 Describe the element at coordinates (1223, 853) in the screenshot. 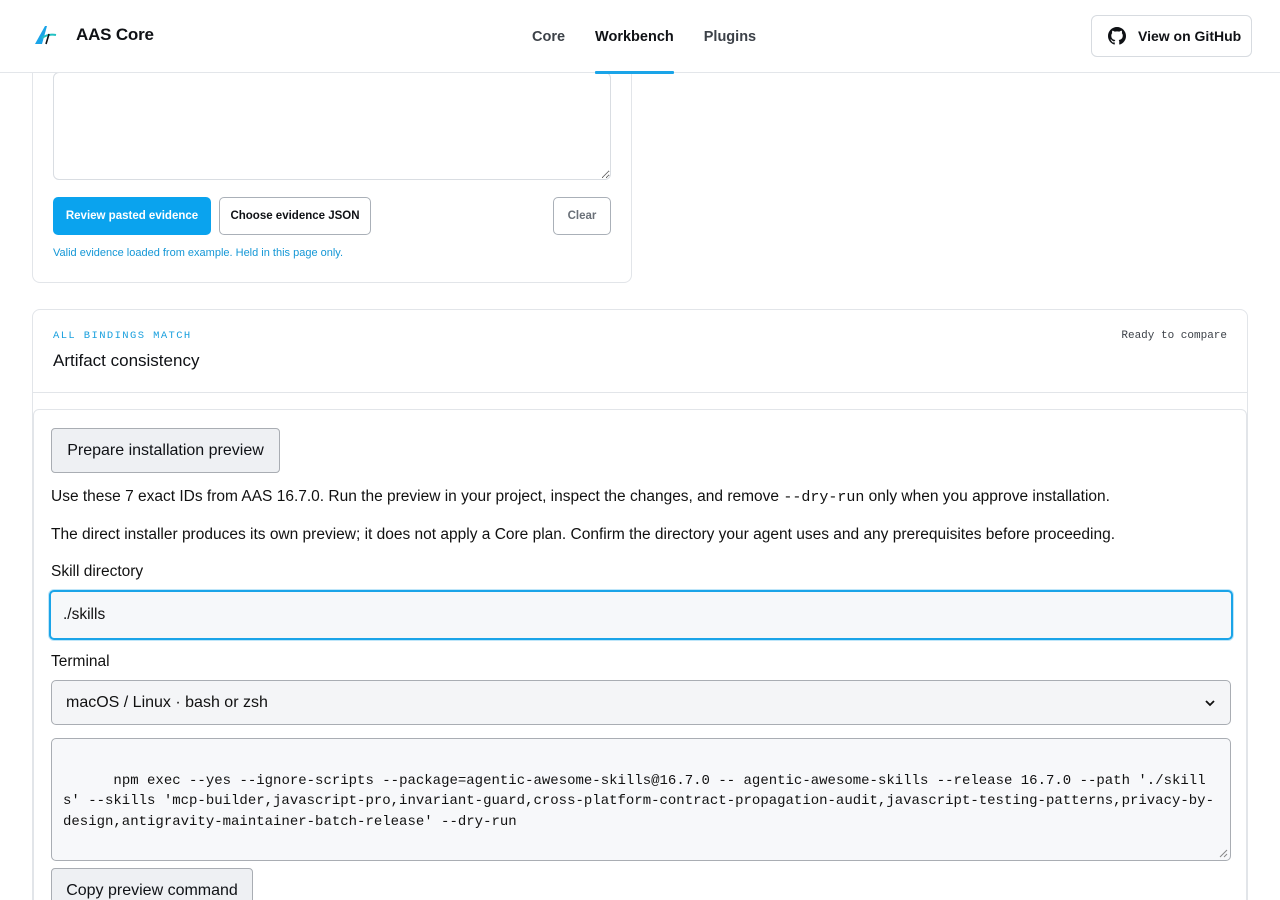

I see `resize-grip-icon` at that location.